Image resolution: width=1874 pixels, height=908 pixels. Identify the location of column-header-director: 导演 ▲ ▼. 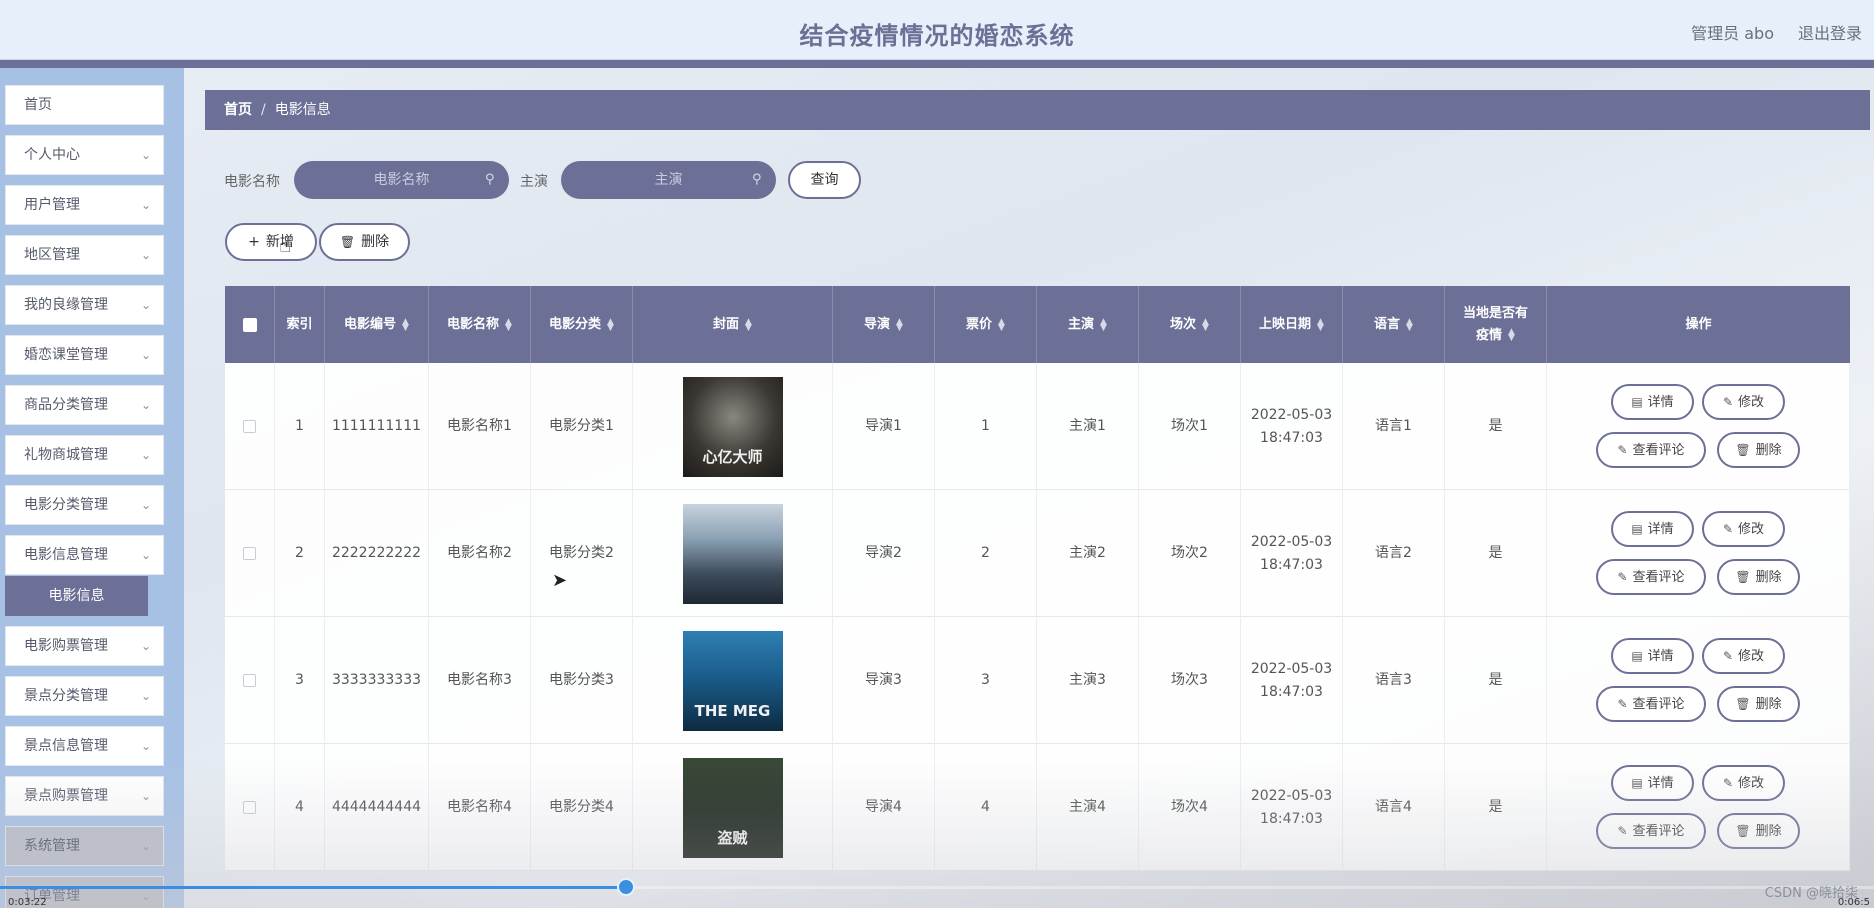
(884, 324).